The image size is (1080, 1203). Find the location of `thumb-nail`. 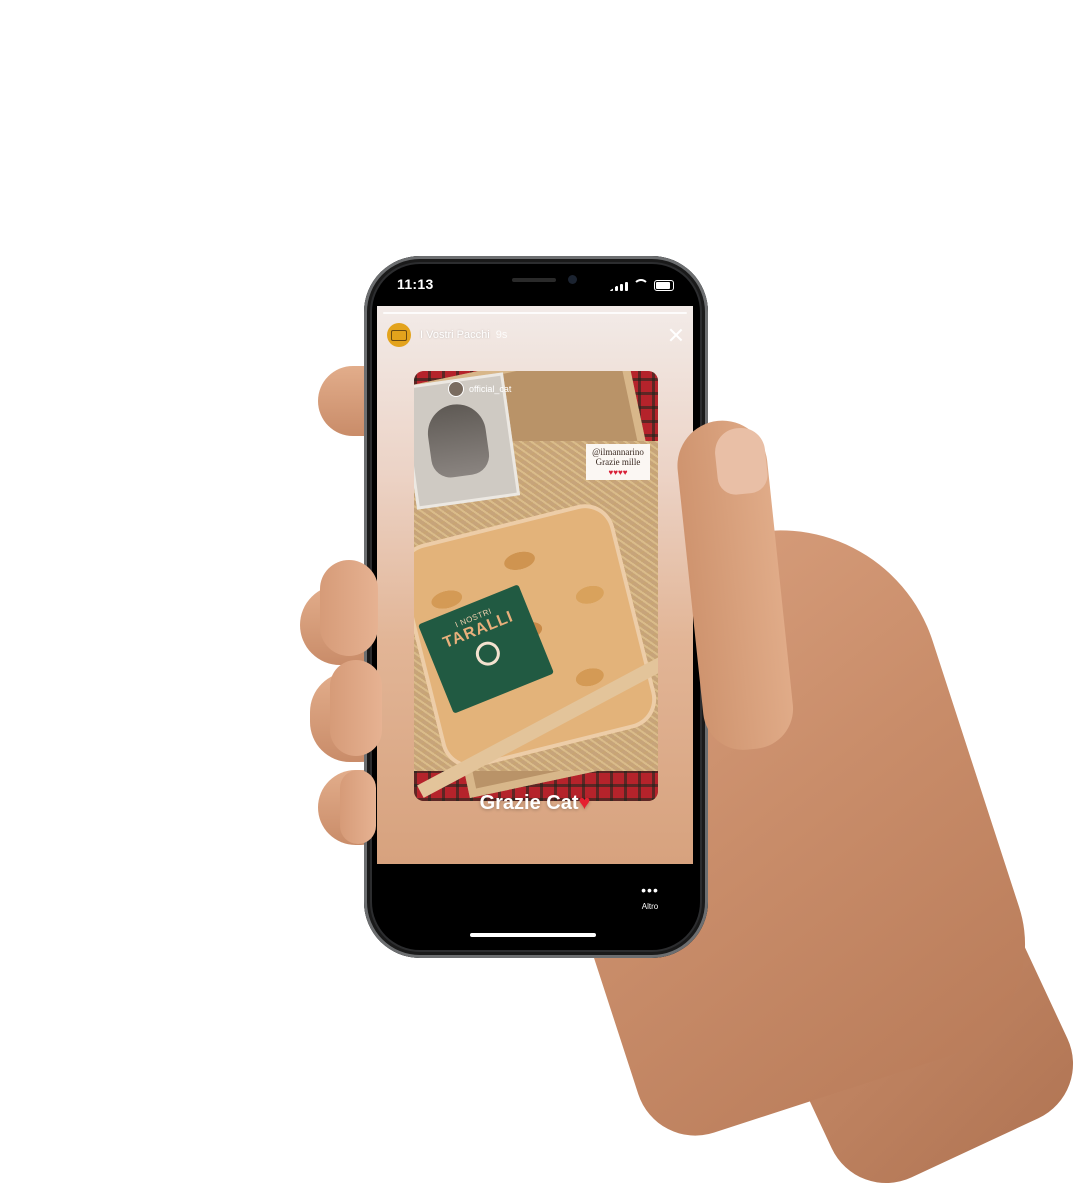

thumb-nail is located at coordinates (741, 461).